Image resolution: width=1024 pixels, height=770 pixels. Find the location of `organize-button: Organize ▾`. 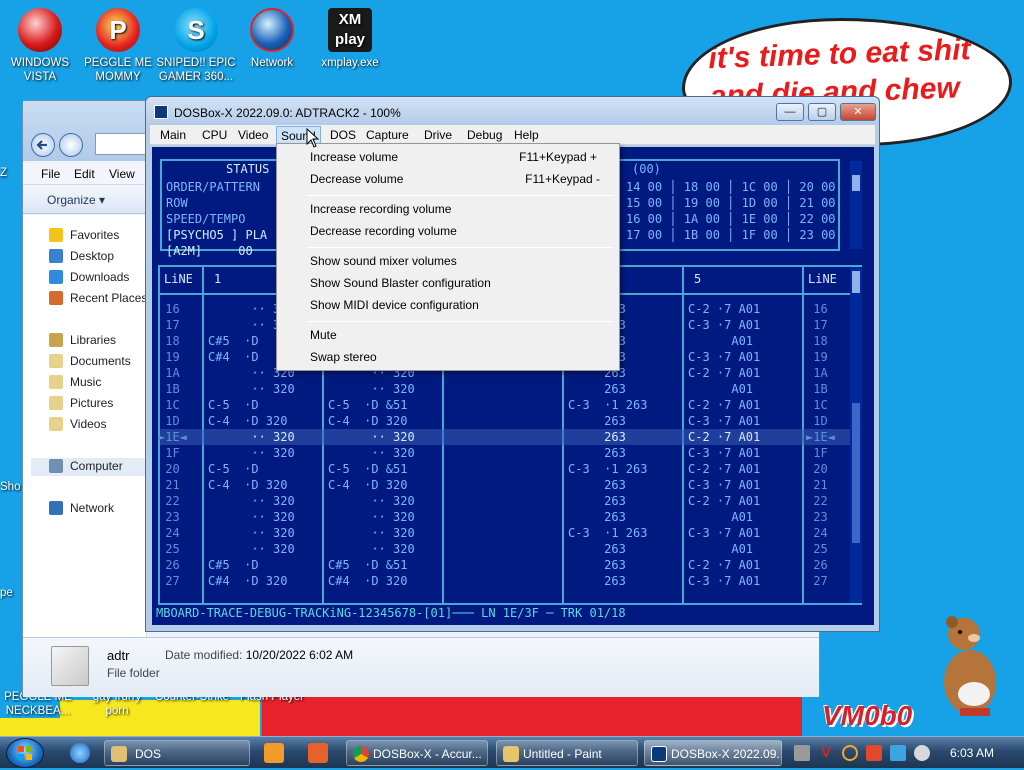

organize-button: Organize ▾ is located at coordinates (76, 200).